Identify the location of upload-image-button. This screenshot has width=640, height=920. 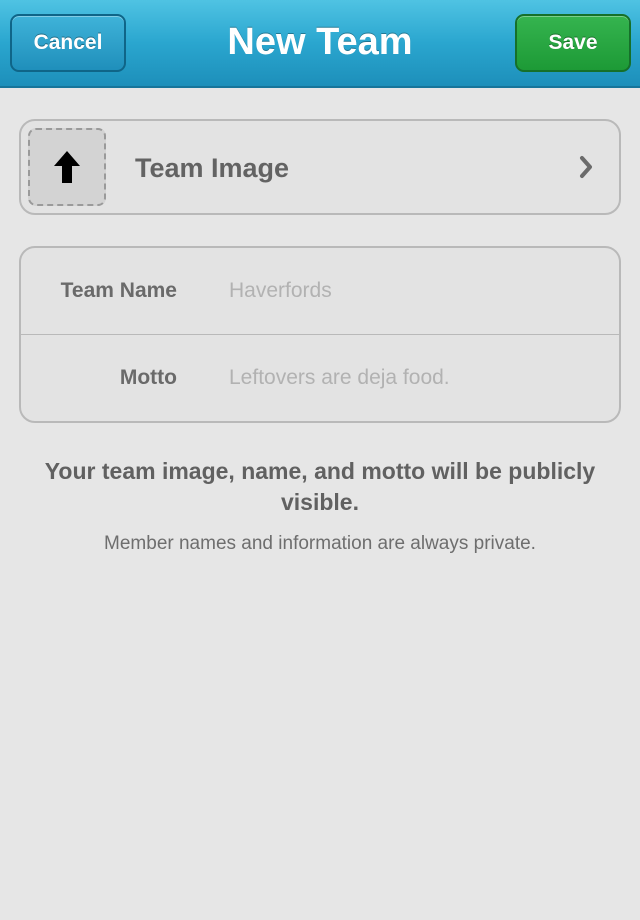
(67, 167).